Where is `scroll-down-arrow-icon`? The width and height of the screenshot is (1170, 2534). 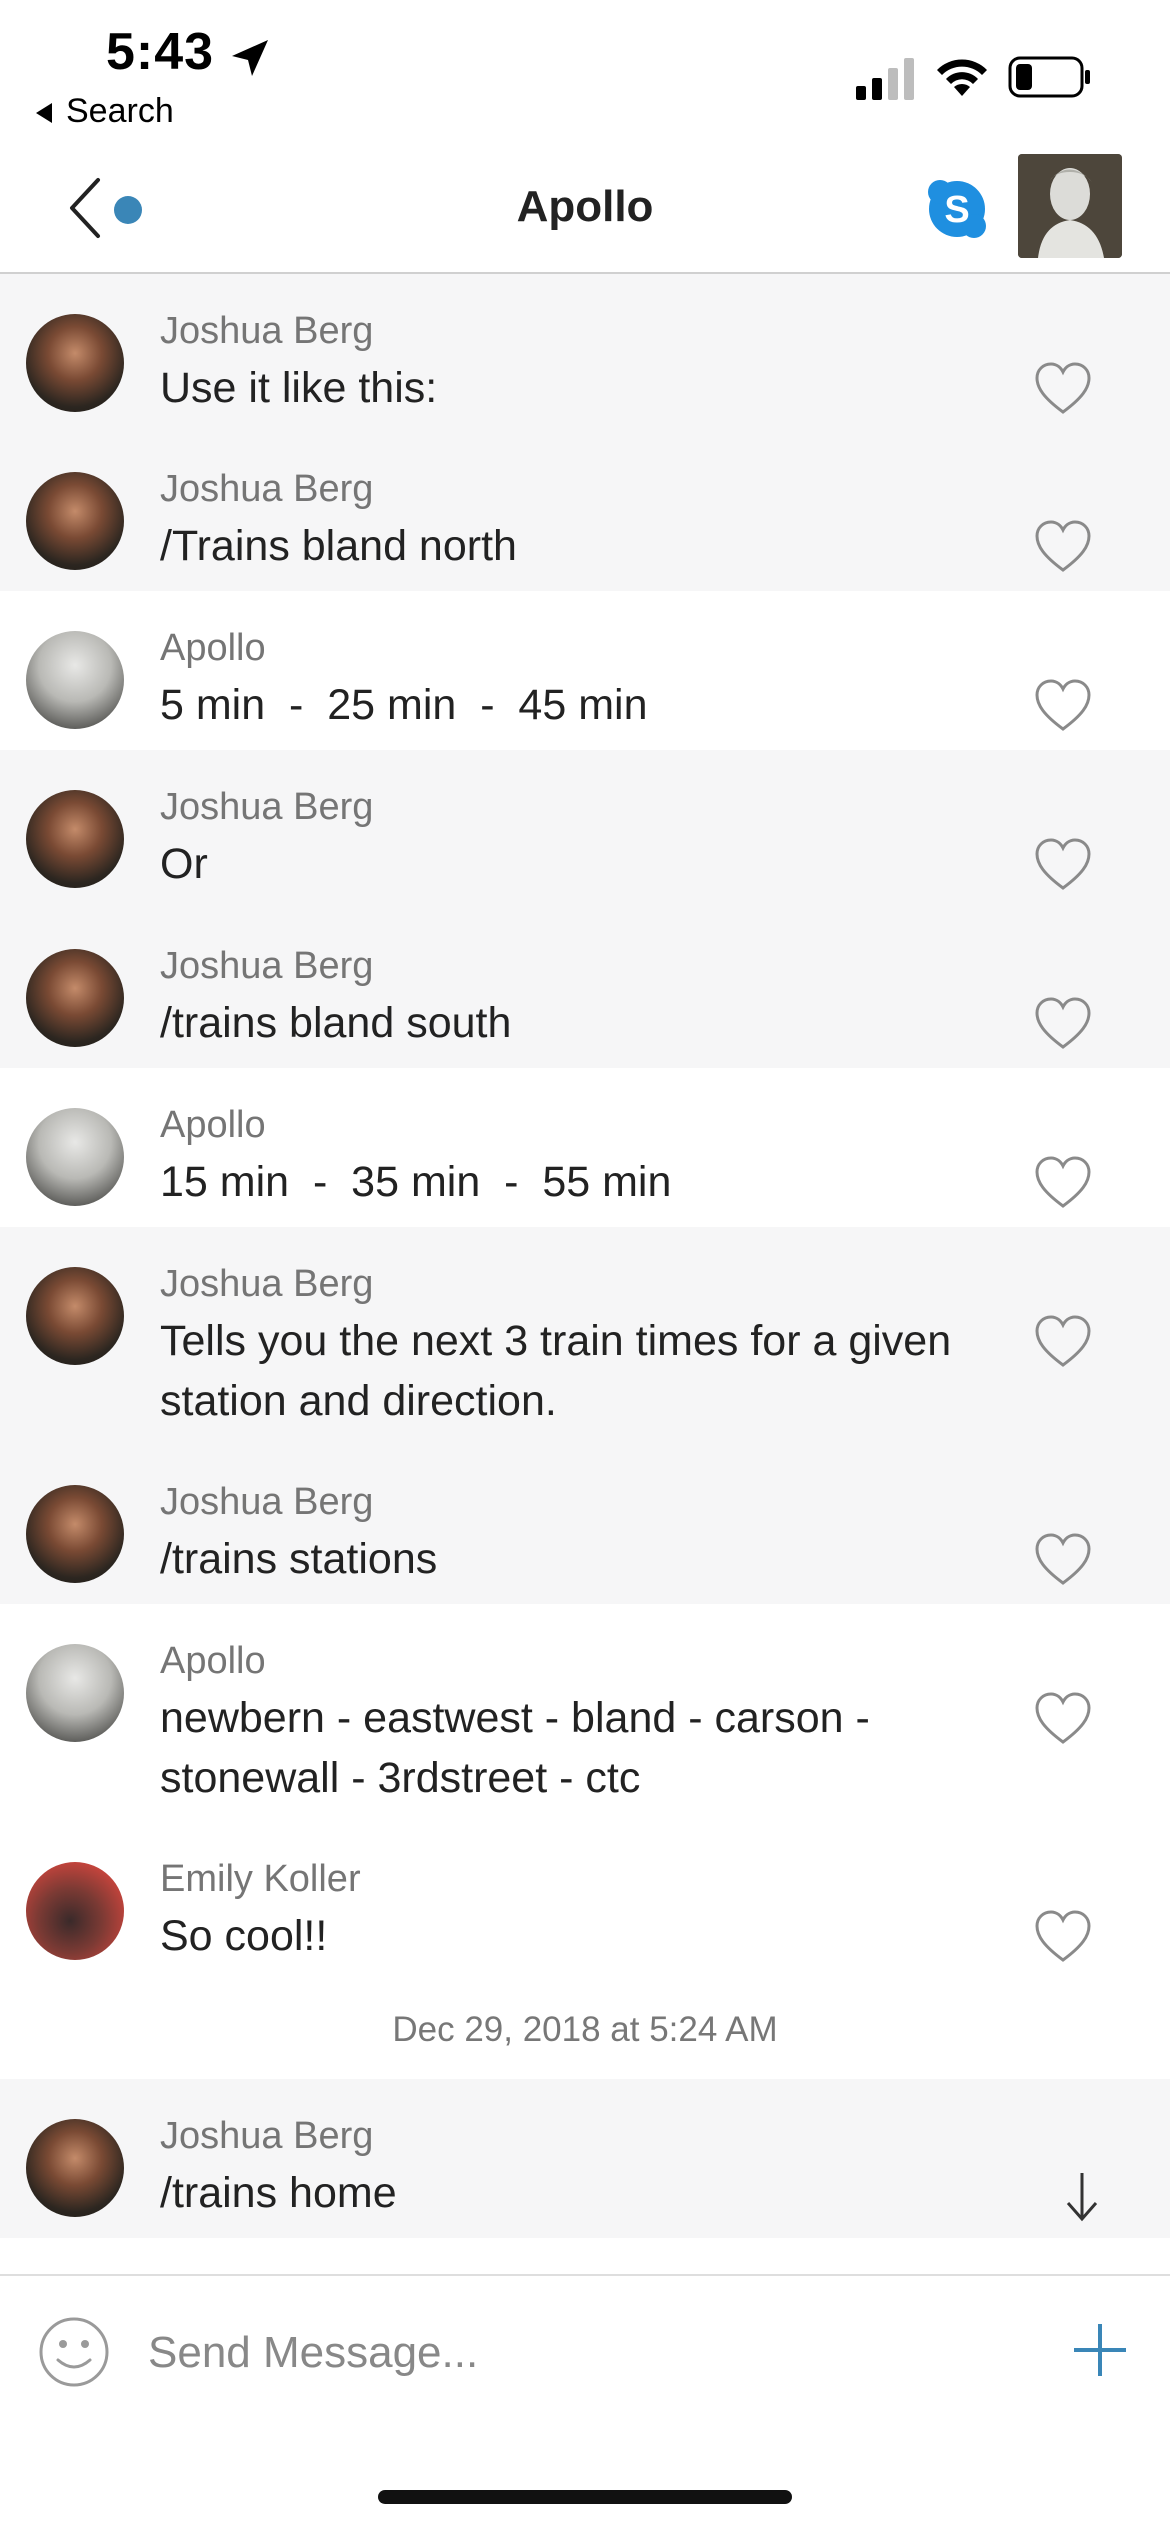 scroll-down-arrow-icon is located at coordinates (1082, 2196).